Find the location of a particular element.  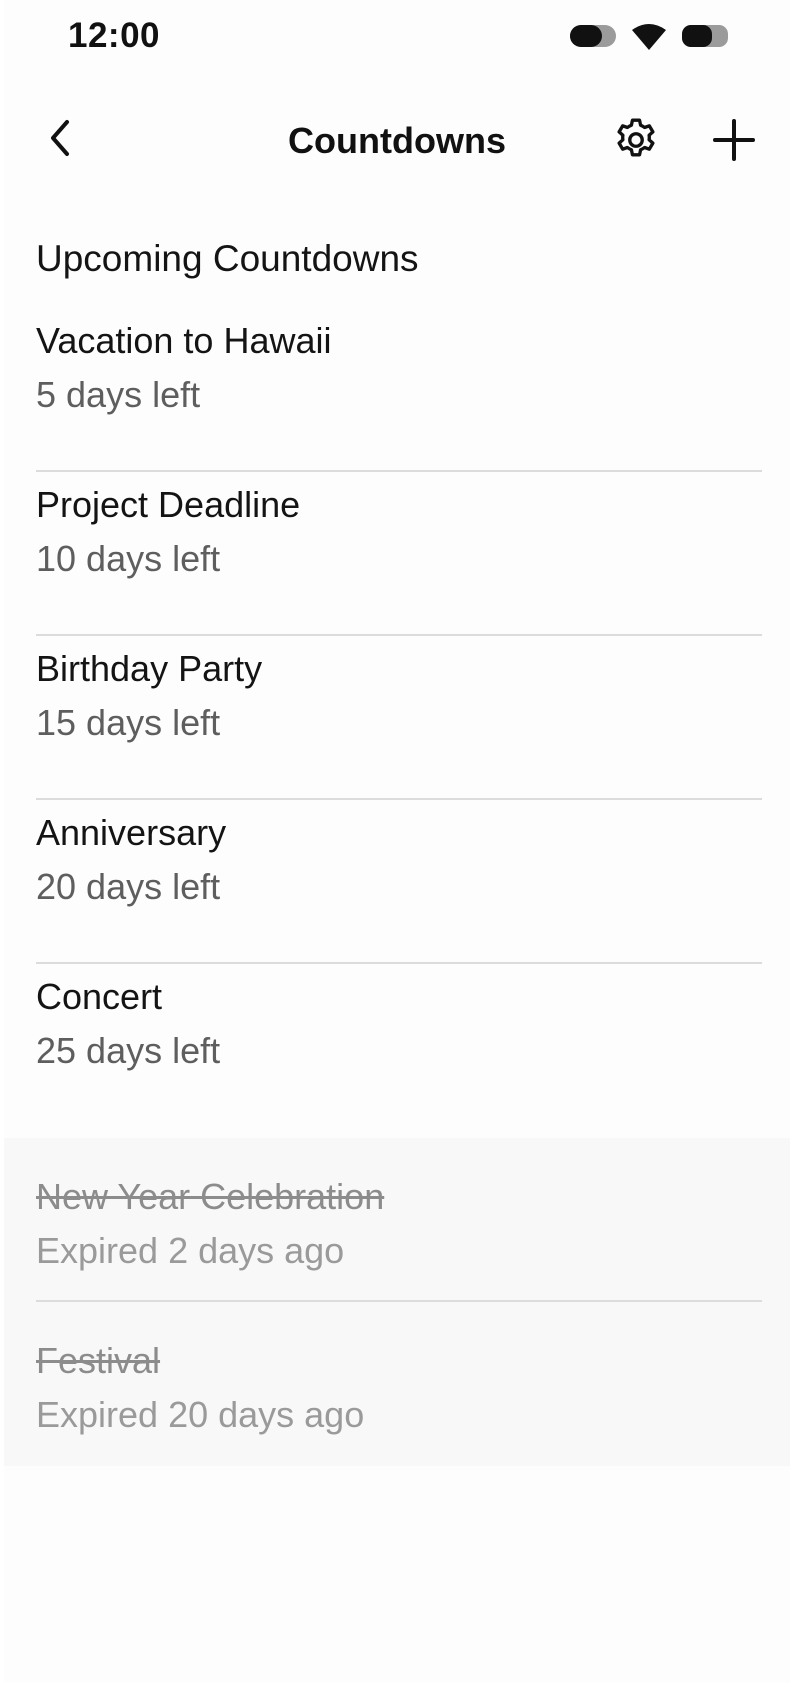

gear-icon is located at coordinates (636, 142).